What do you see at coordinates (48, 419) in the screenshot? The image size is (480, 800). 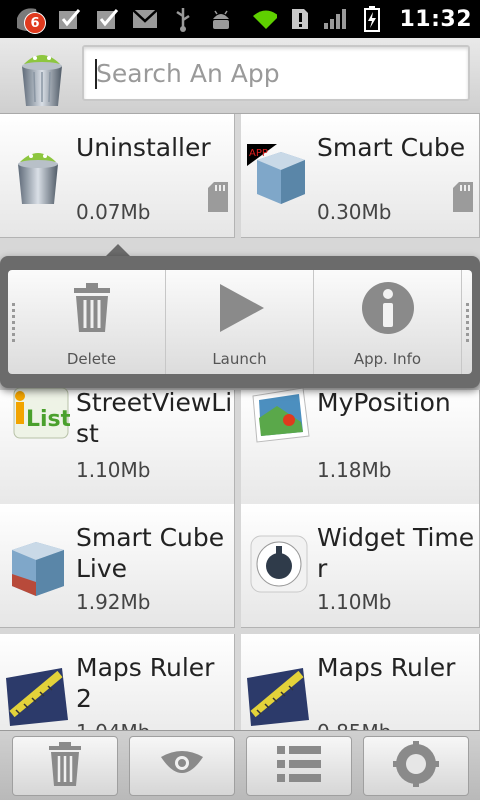 I see `svg-text: List` at bounding box center [48, 419].